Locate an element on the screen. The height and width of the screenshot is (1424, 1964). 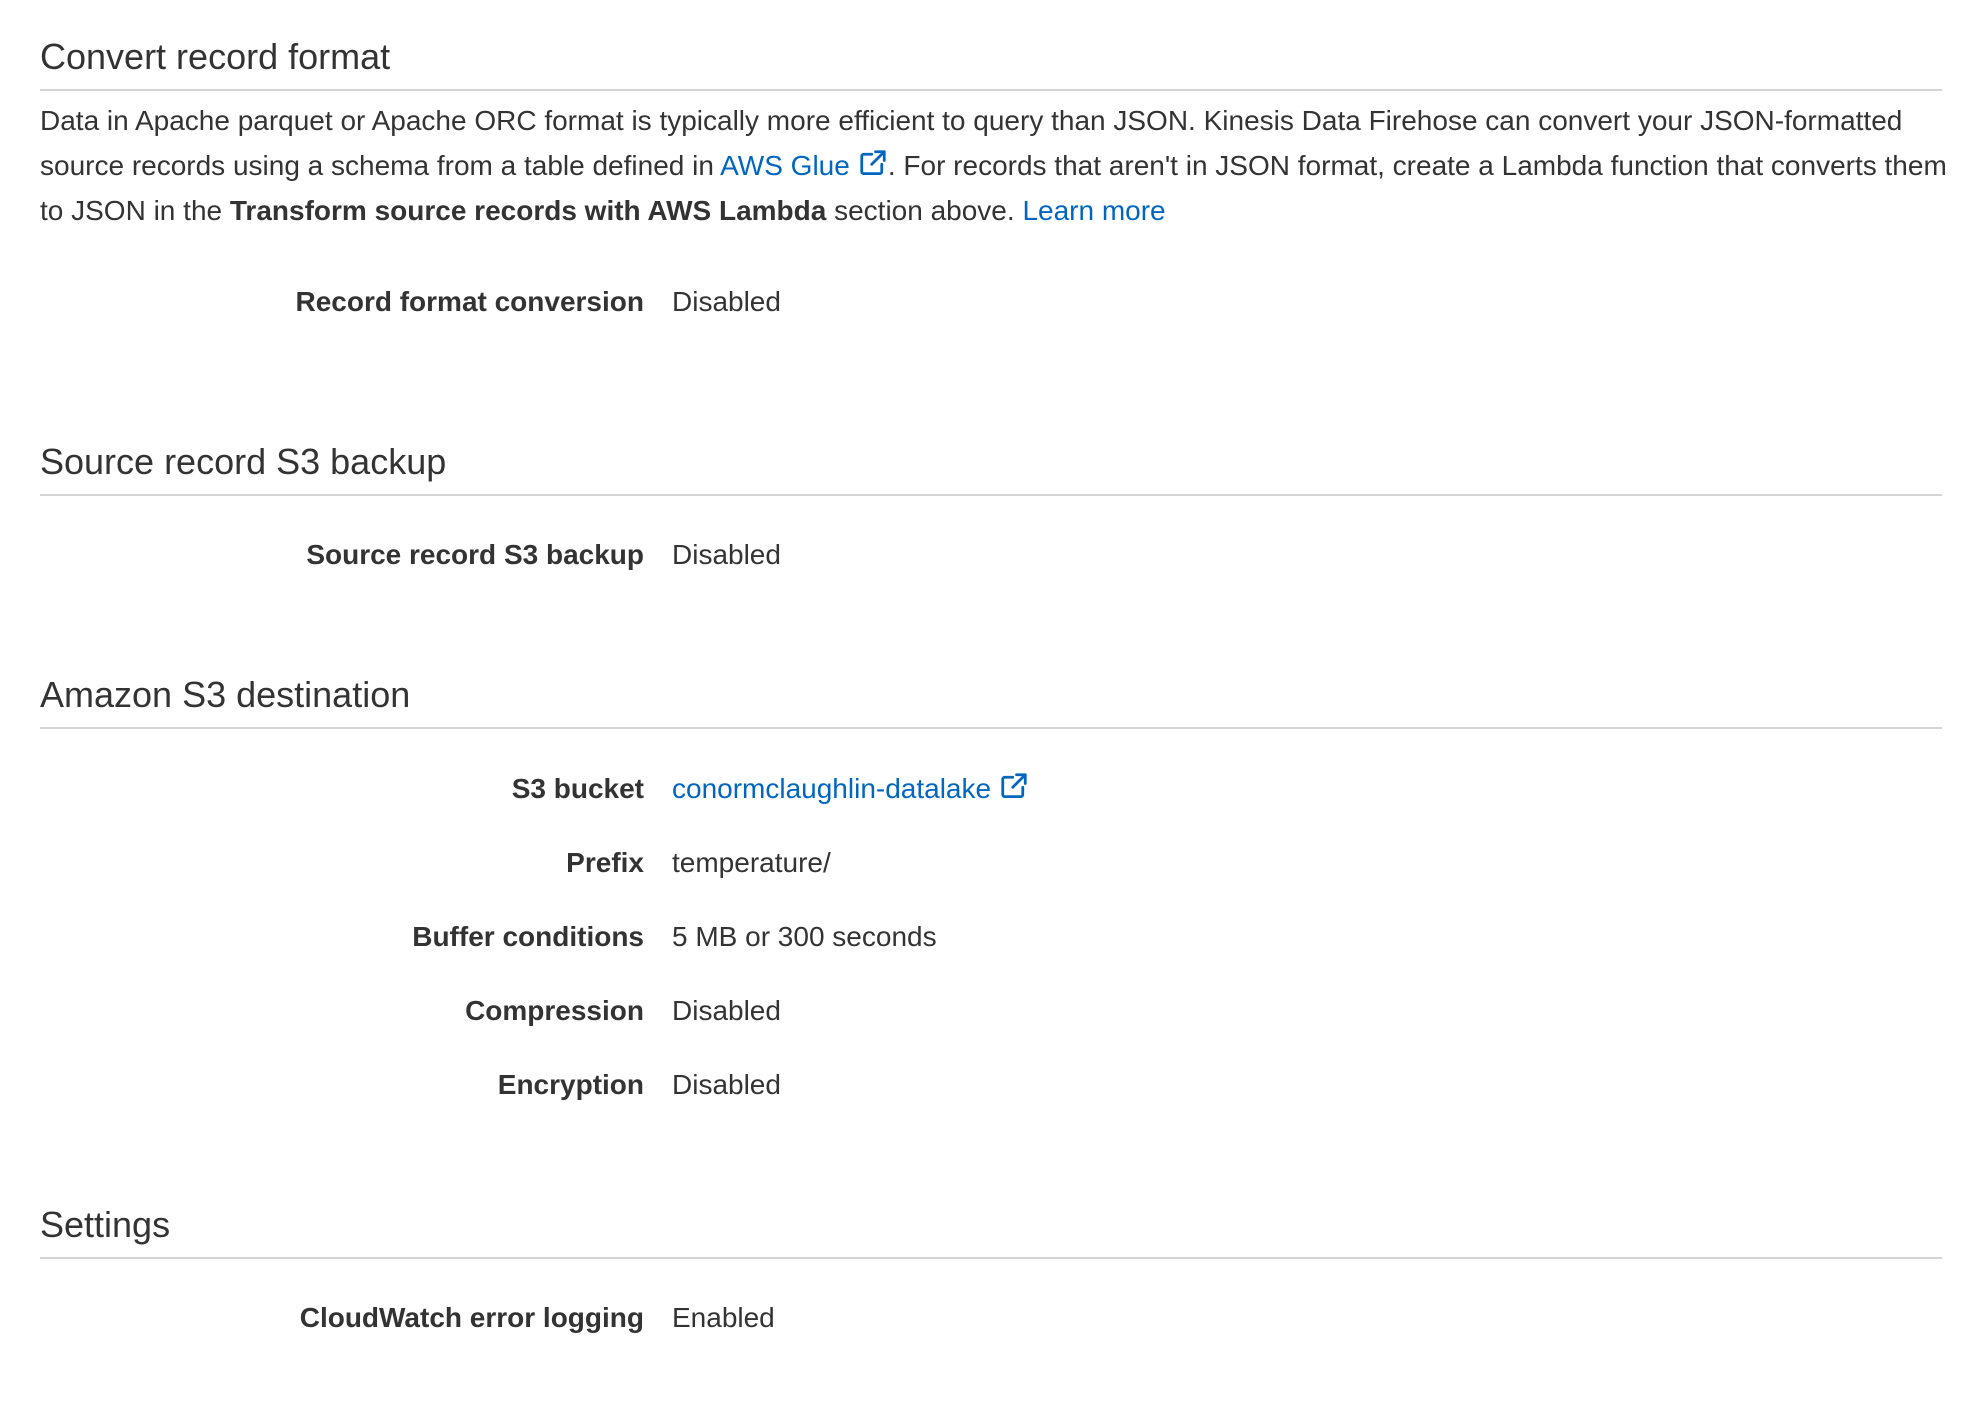
s3-bucket-link: conormclaughlin-datalake is located at coordinates (850, 788).